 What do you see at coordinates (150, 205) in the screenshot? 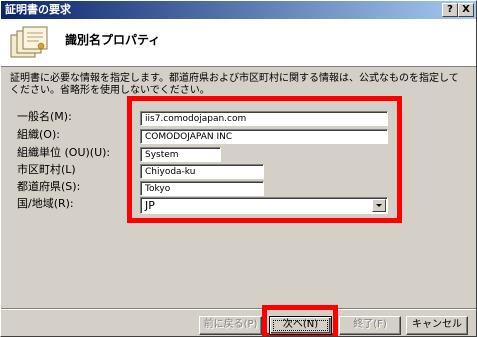
I see `country-value: JP` at bounding box center [150, 205].